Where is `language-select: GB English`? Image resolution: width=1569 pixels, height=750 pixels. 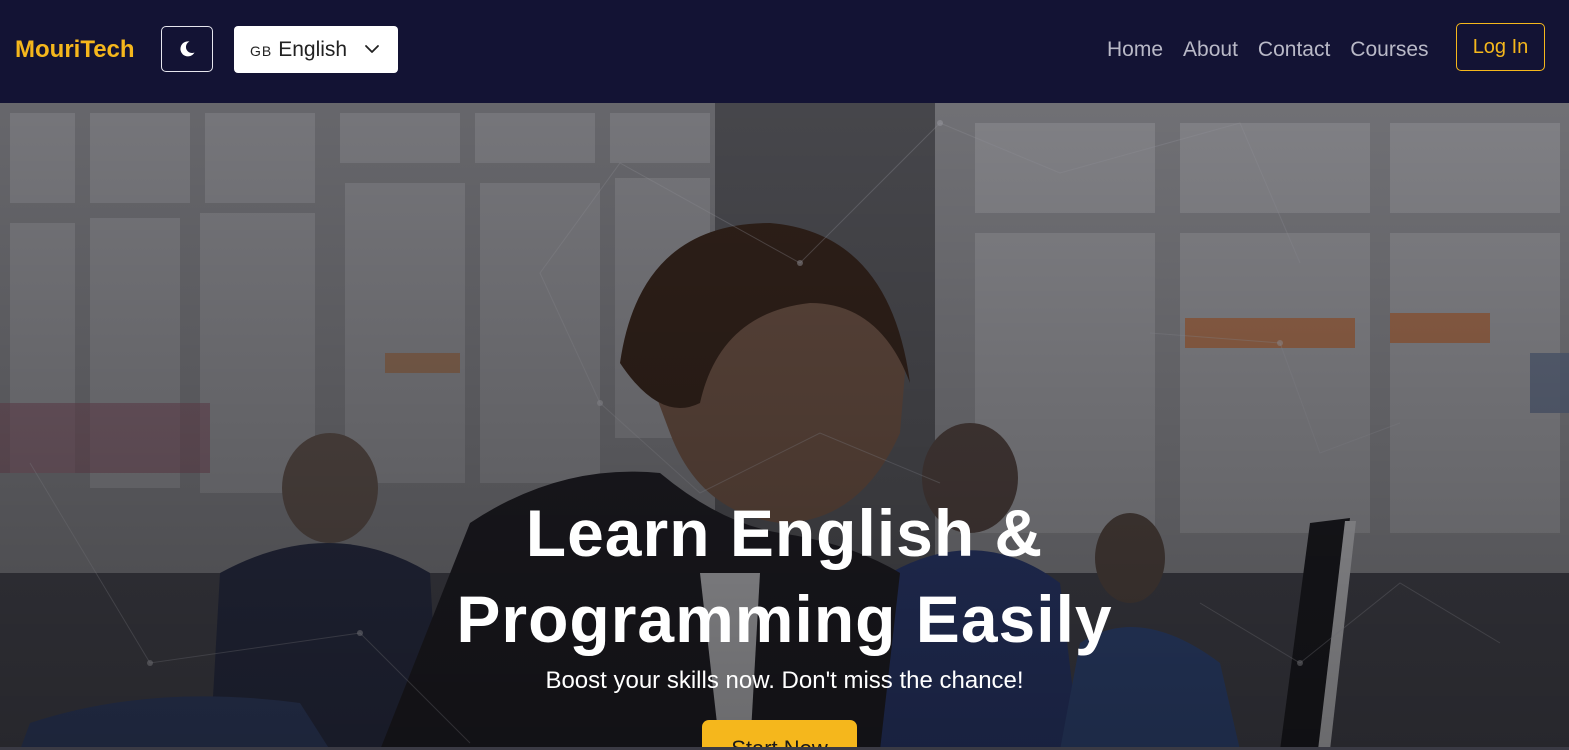 language-select: GB English is located at coordinates (316, 49).